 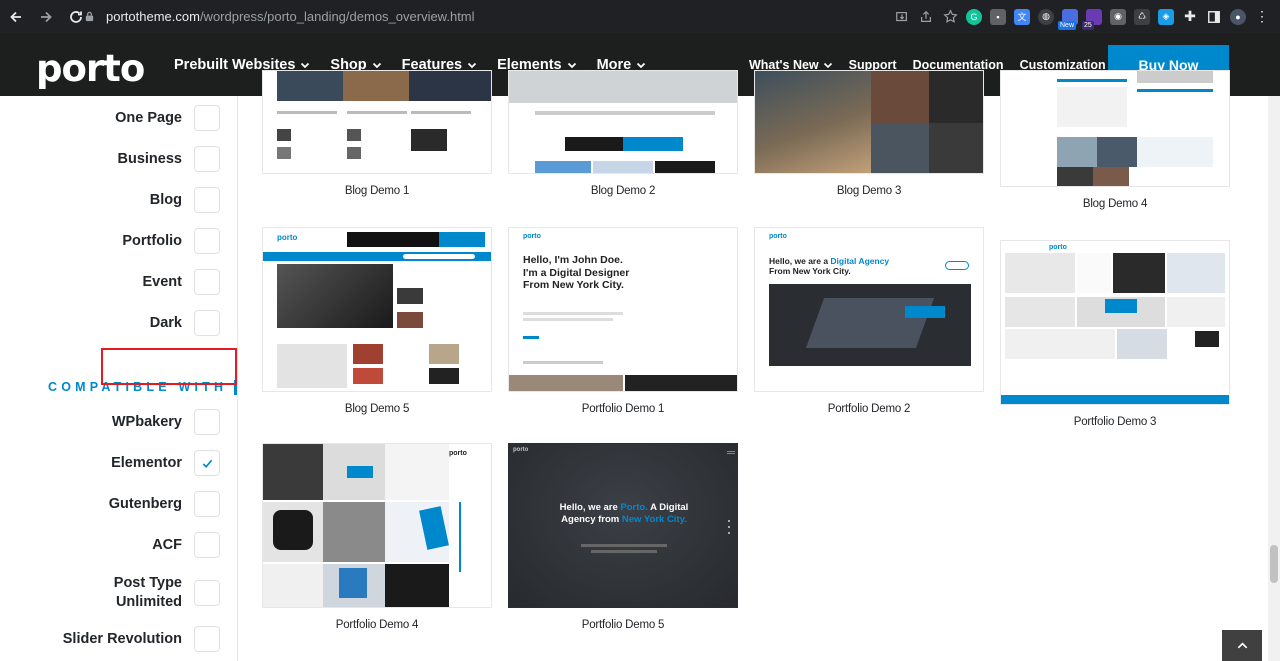 I want to click on extension-tray: G ▪ 文 ◍ New 25 ◉ ♺ ◈ ✚ ● ⋮, so click(x=1082, y=16).